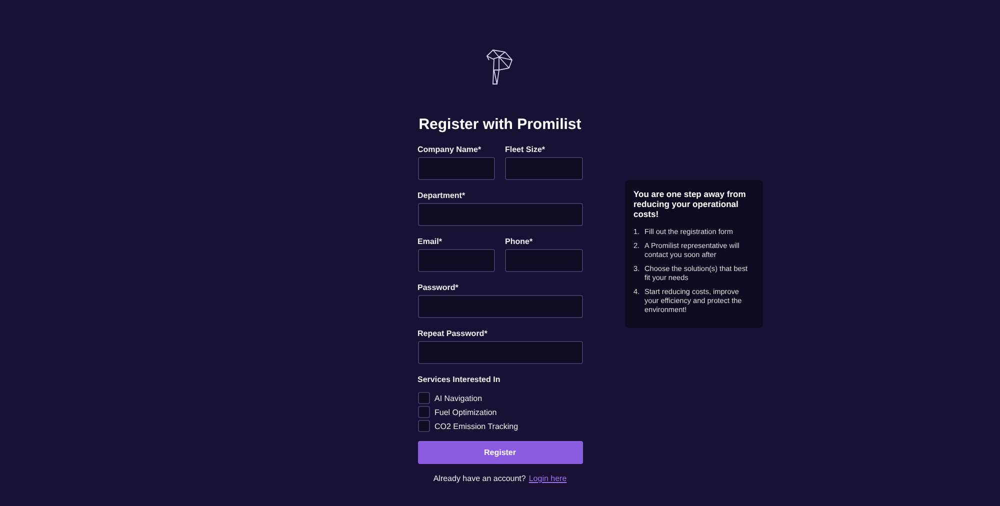  I want to click on logo-icon, so click(500, 67).